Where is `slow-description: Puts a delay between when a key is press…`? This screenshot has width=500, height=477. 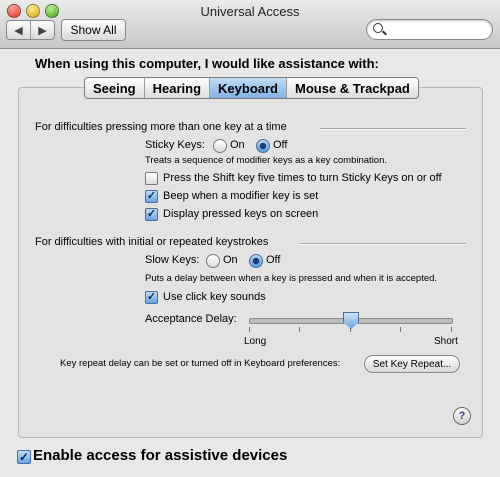
slow-description: Puts a delay between when a key is press… is located at coordinates (291, 278).